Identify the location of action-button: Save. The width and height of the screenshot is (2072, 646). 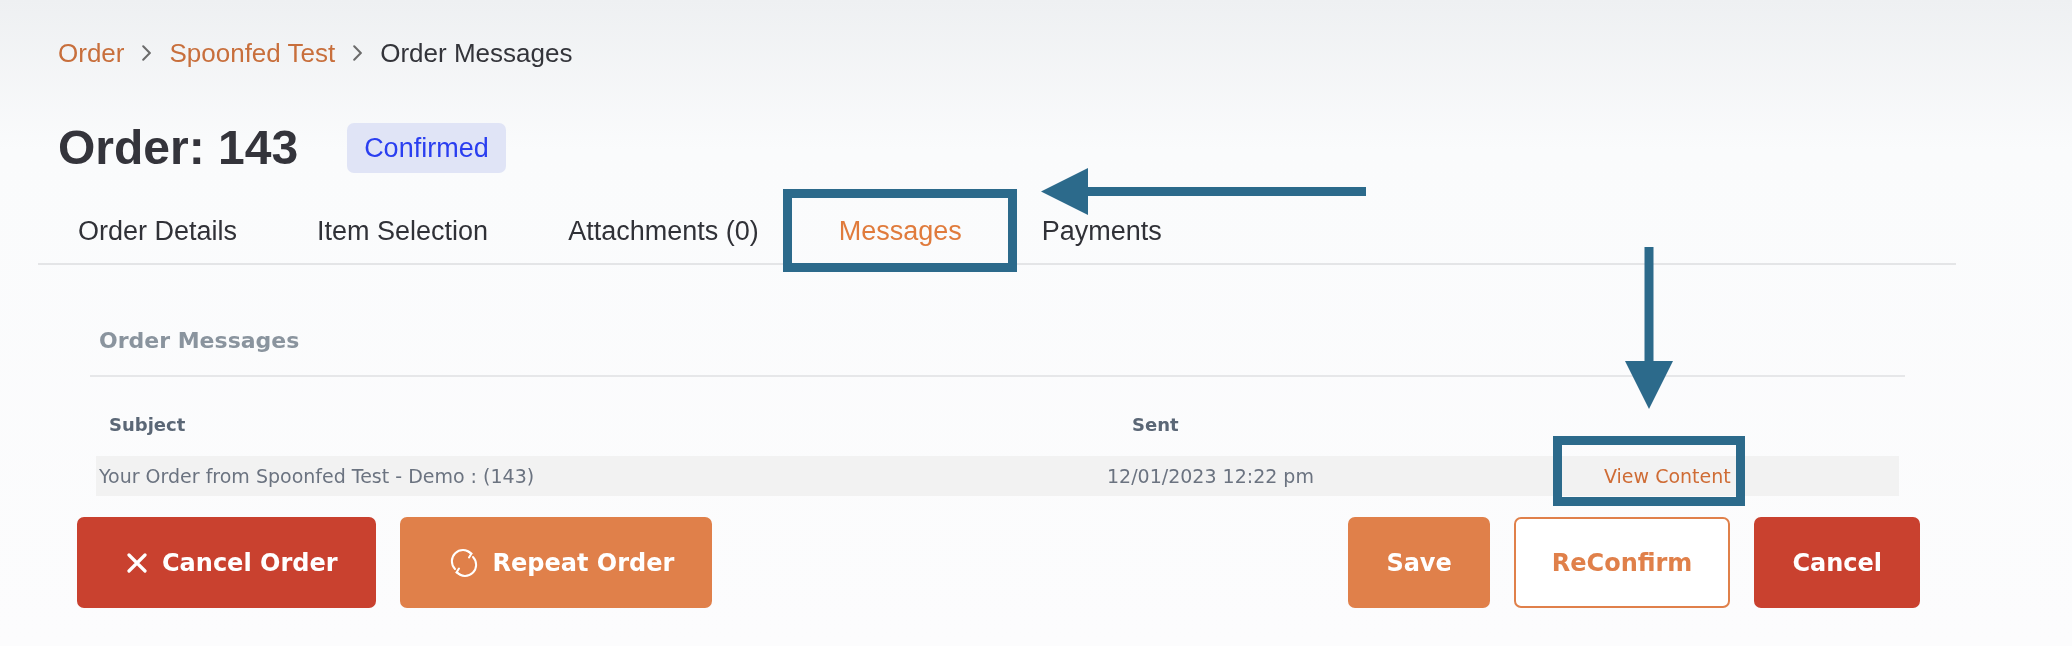
(1419, 562).